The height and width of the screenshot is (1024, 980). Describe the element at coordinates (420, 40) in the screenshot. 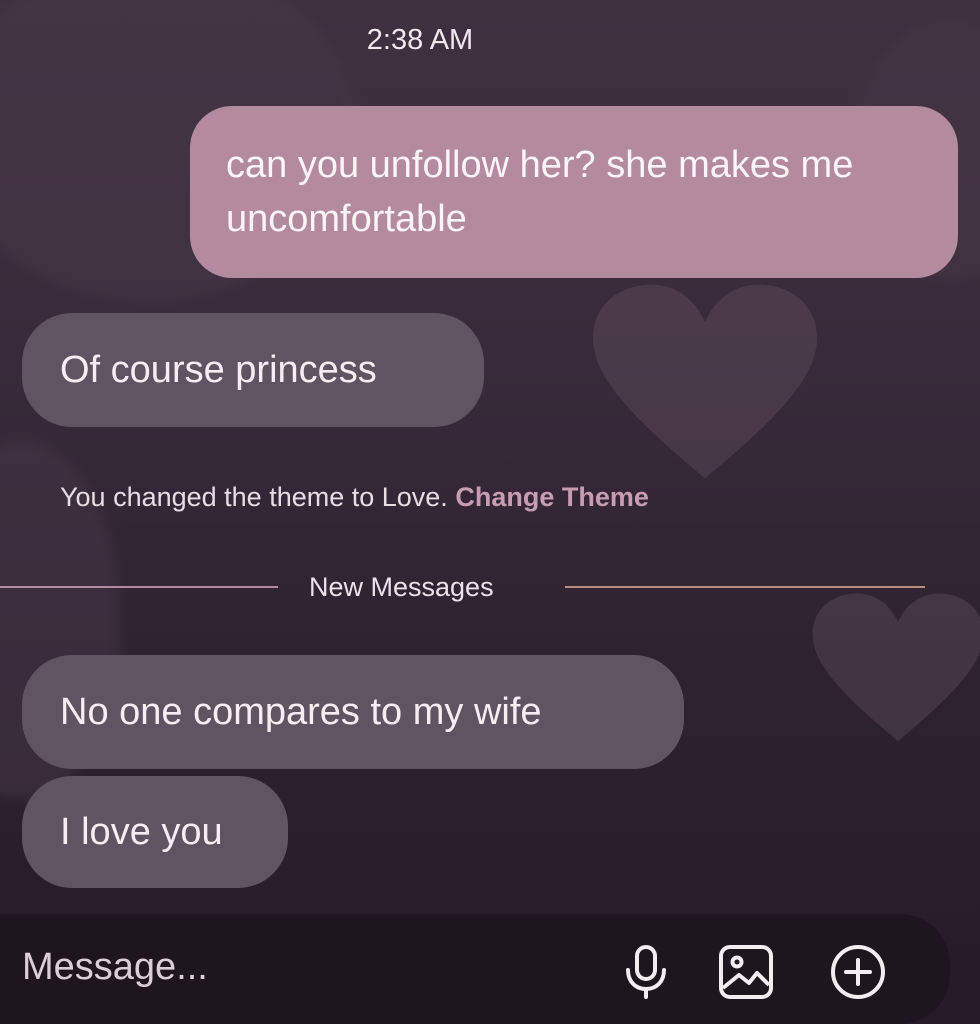

I see `message-timestamp: 2:38 AM` at that location.